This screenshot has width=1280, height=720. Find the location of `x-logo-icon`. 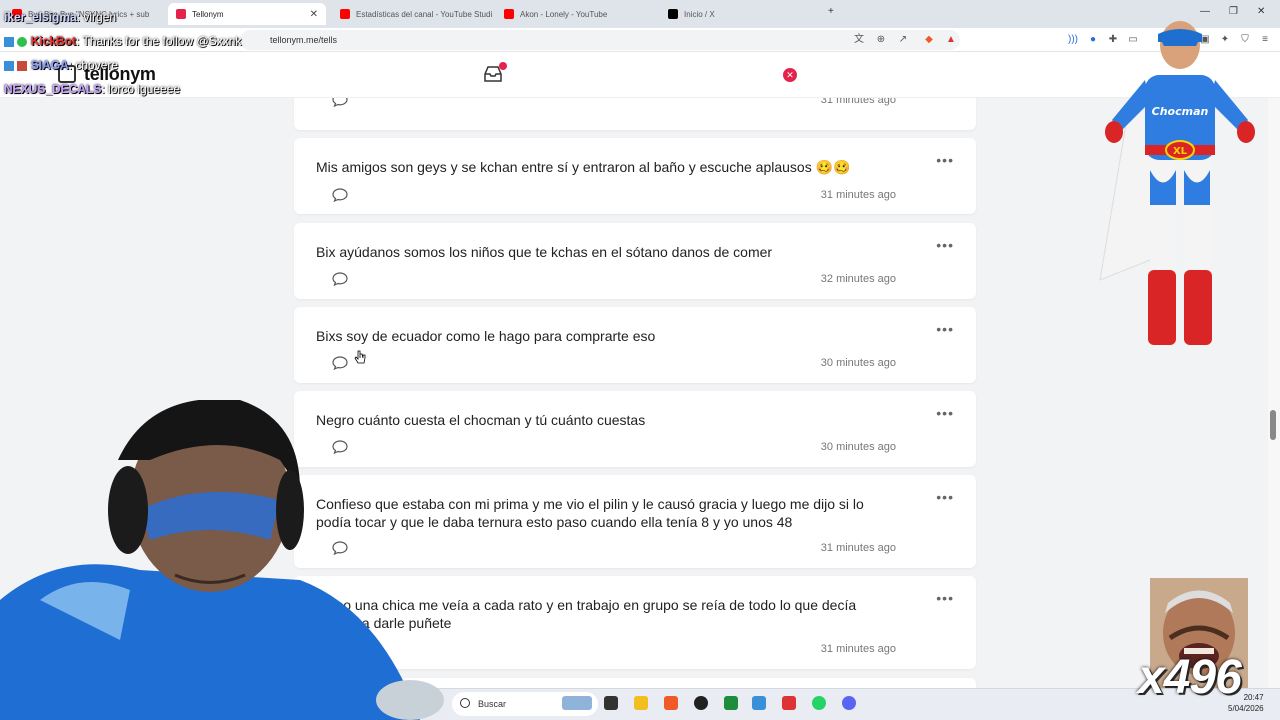

x-logo-icon is located at coordinates (673, 14).